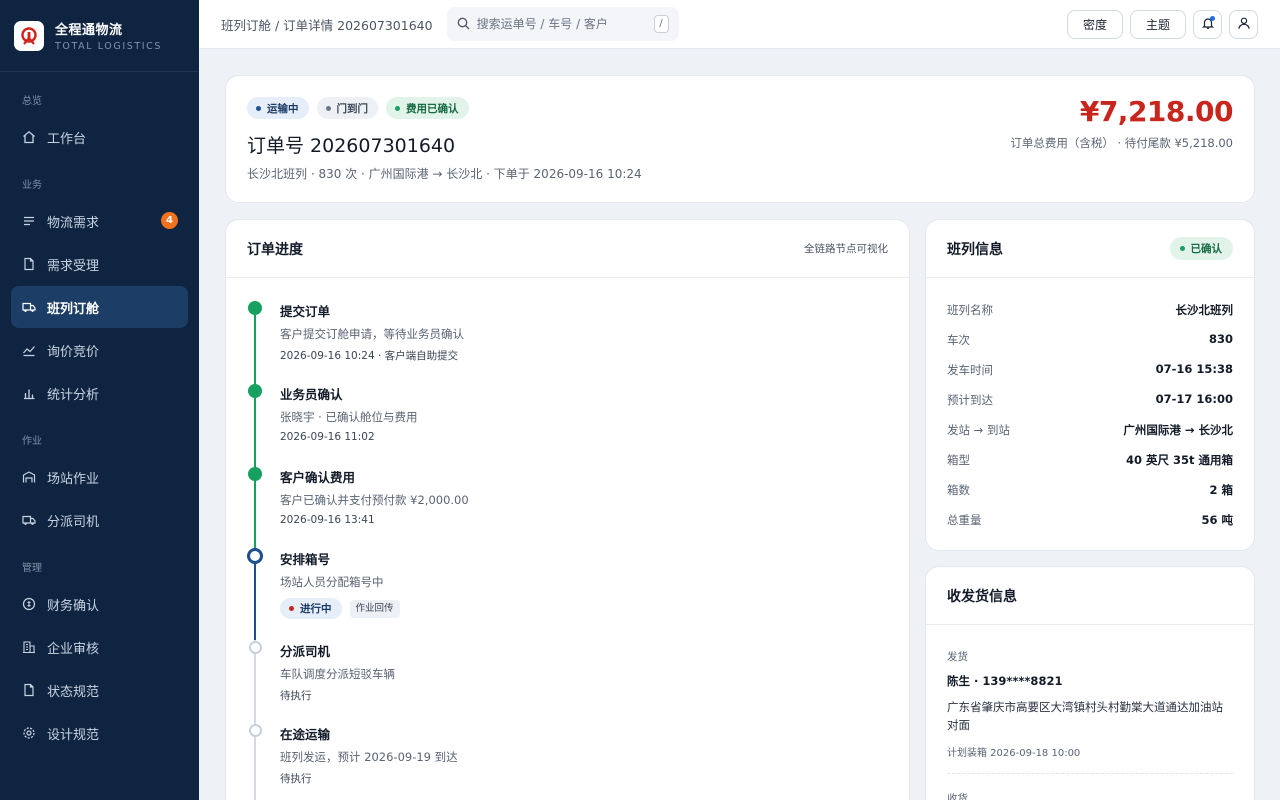 The image size is (1280, 800). What do you see at coordinates (29, 350) in the screenshot?
I see `trend-icon` at bounding box center [29, 350].